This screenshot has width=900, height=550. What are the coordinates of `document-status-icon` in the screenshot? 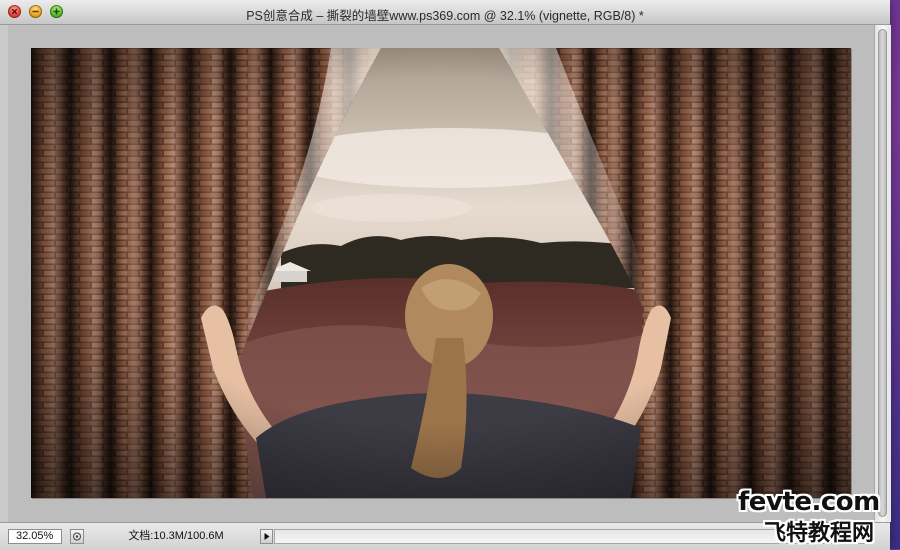 It's located at (77, 536).